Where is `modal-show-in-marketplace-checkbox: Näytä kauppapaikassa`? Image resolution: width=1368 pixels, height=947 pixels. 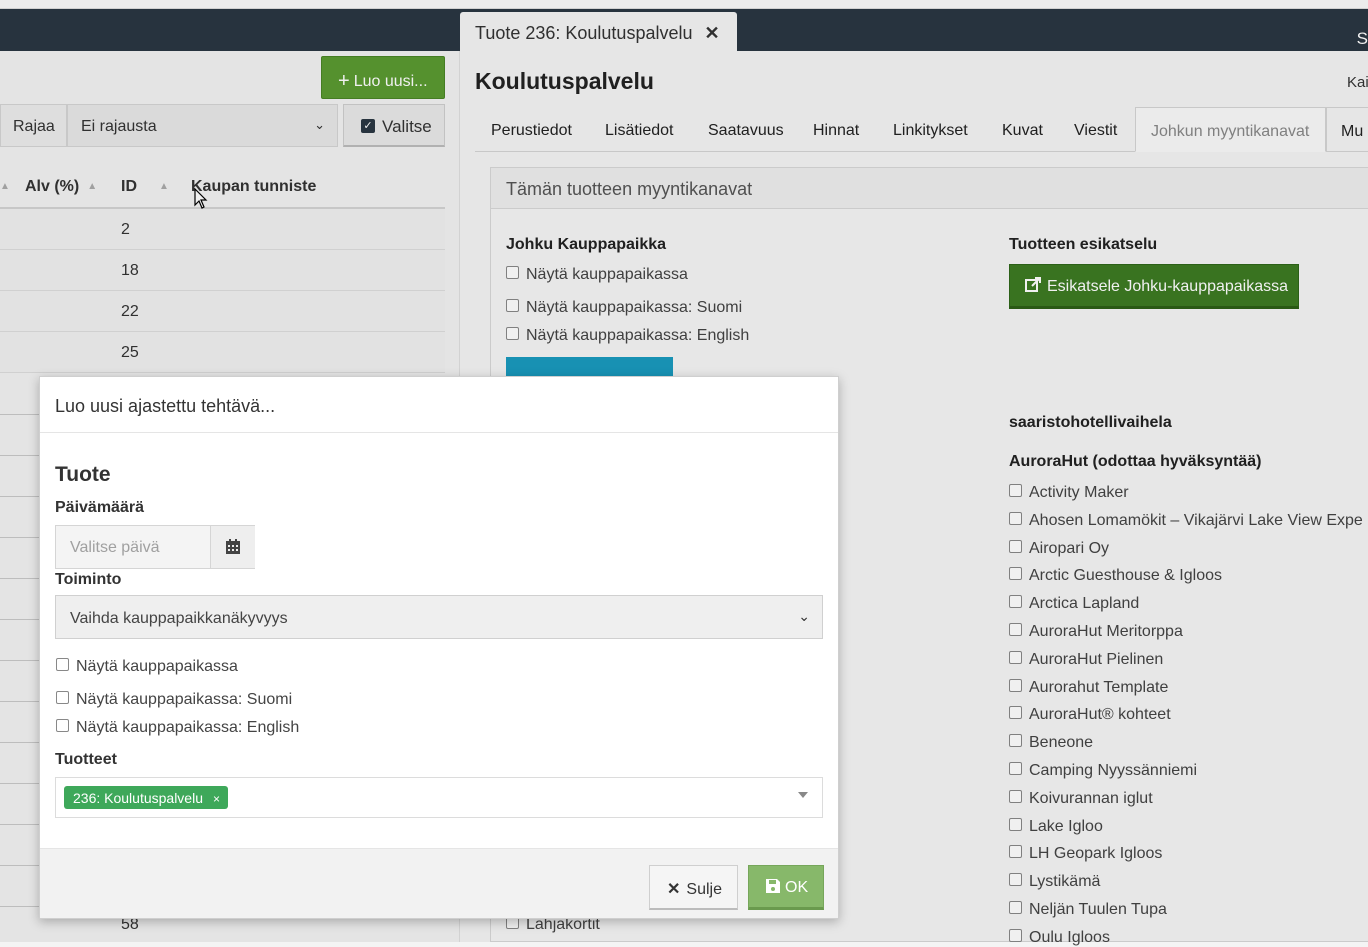
modal-show-in-marketplace-checkbox: Näytä kauppapaikassa is located at coordinates (147, 667).